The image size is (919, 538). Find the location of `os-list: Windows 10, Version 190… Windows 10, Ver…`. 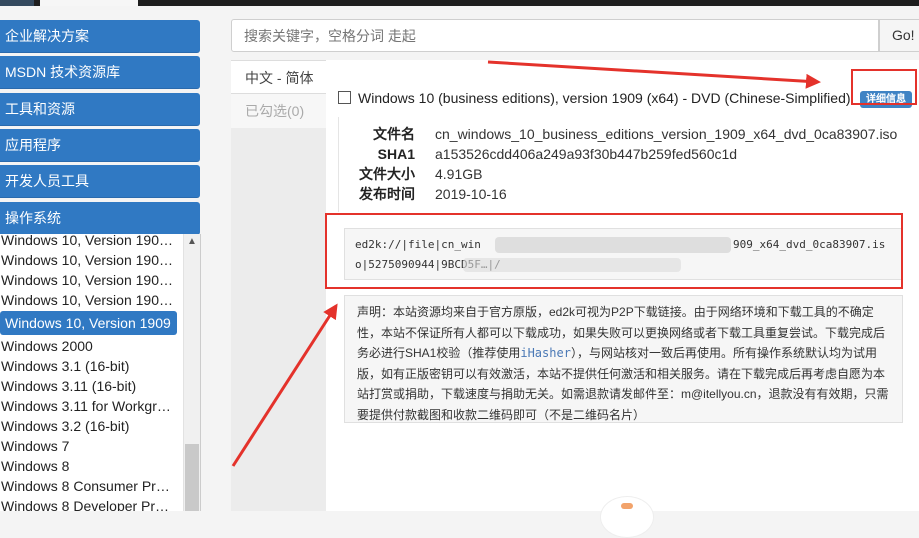

os-list: Windows 10, Version 190… Windows 10, Ver… is located at coordinates (100, 372).